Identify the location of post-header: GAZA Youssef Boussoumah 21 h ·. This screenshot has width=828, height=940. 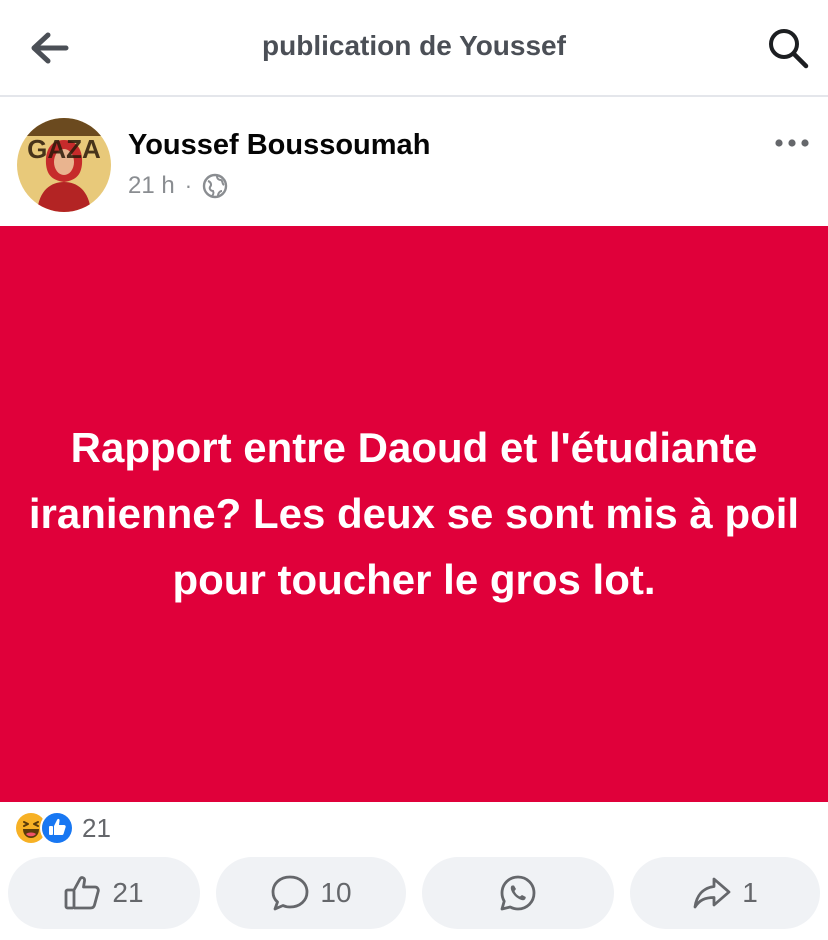
(414, 162).